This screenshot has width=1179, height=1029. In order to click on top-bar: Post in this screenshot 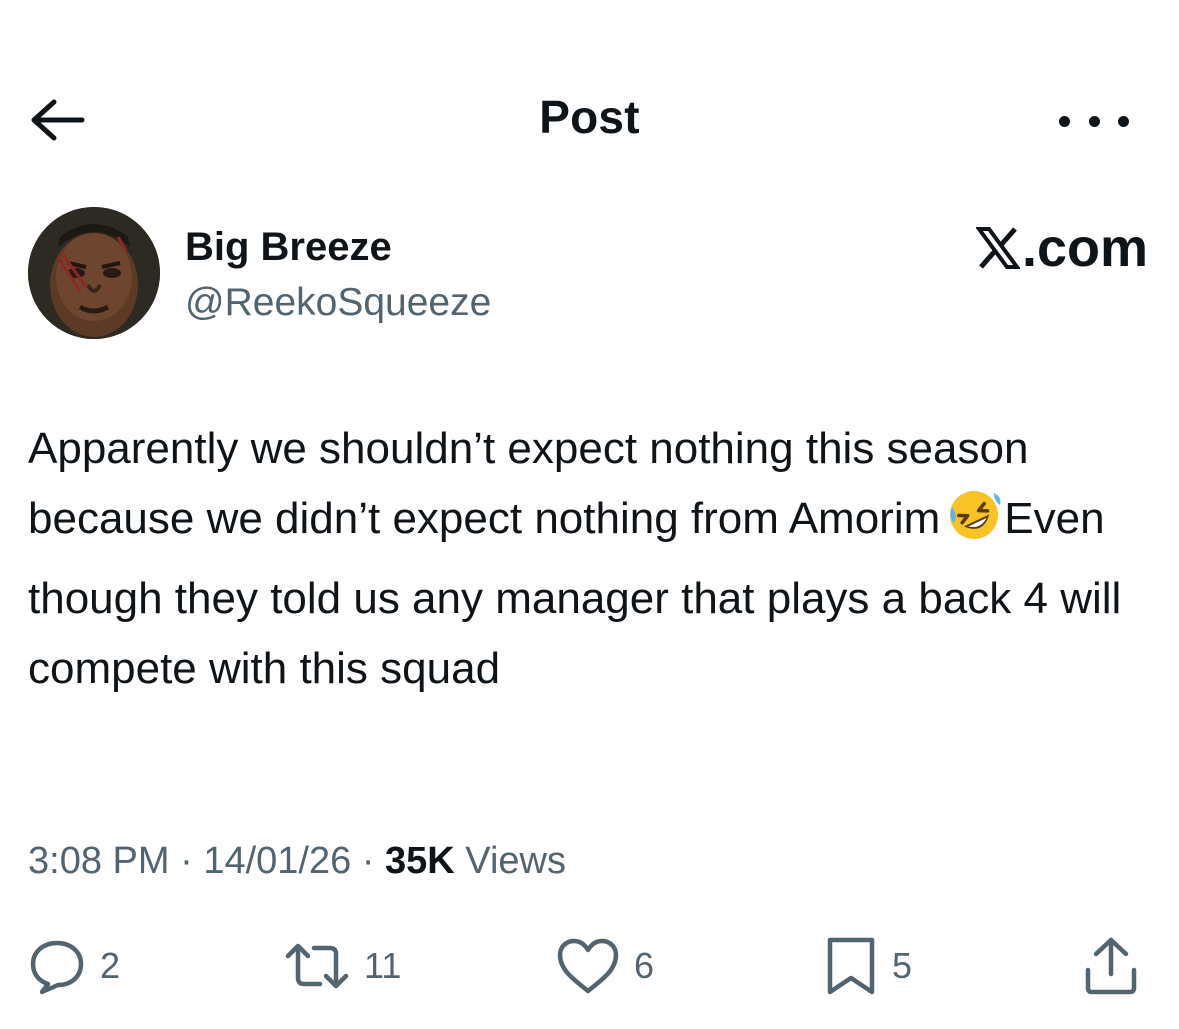, I will do `click(589, 120)`.